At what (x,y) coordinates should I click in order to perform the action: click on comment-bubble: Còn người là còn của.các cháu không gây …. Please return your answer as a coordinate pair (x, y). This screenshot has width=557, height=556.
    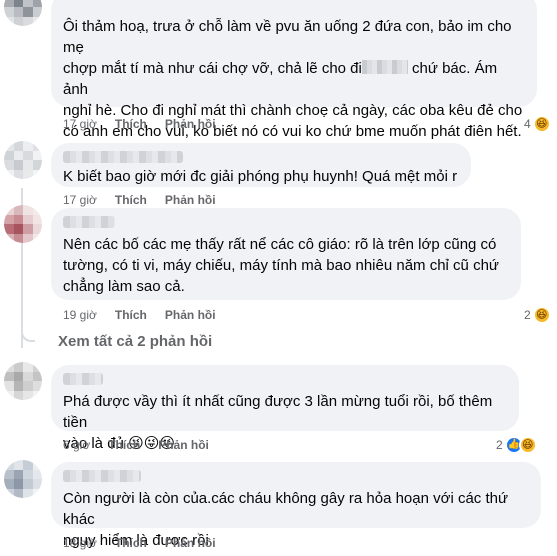
    Looking at the image, I should click on (296, 505).